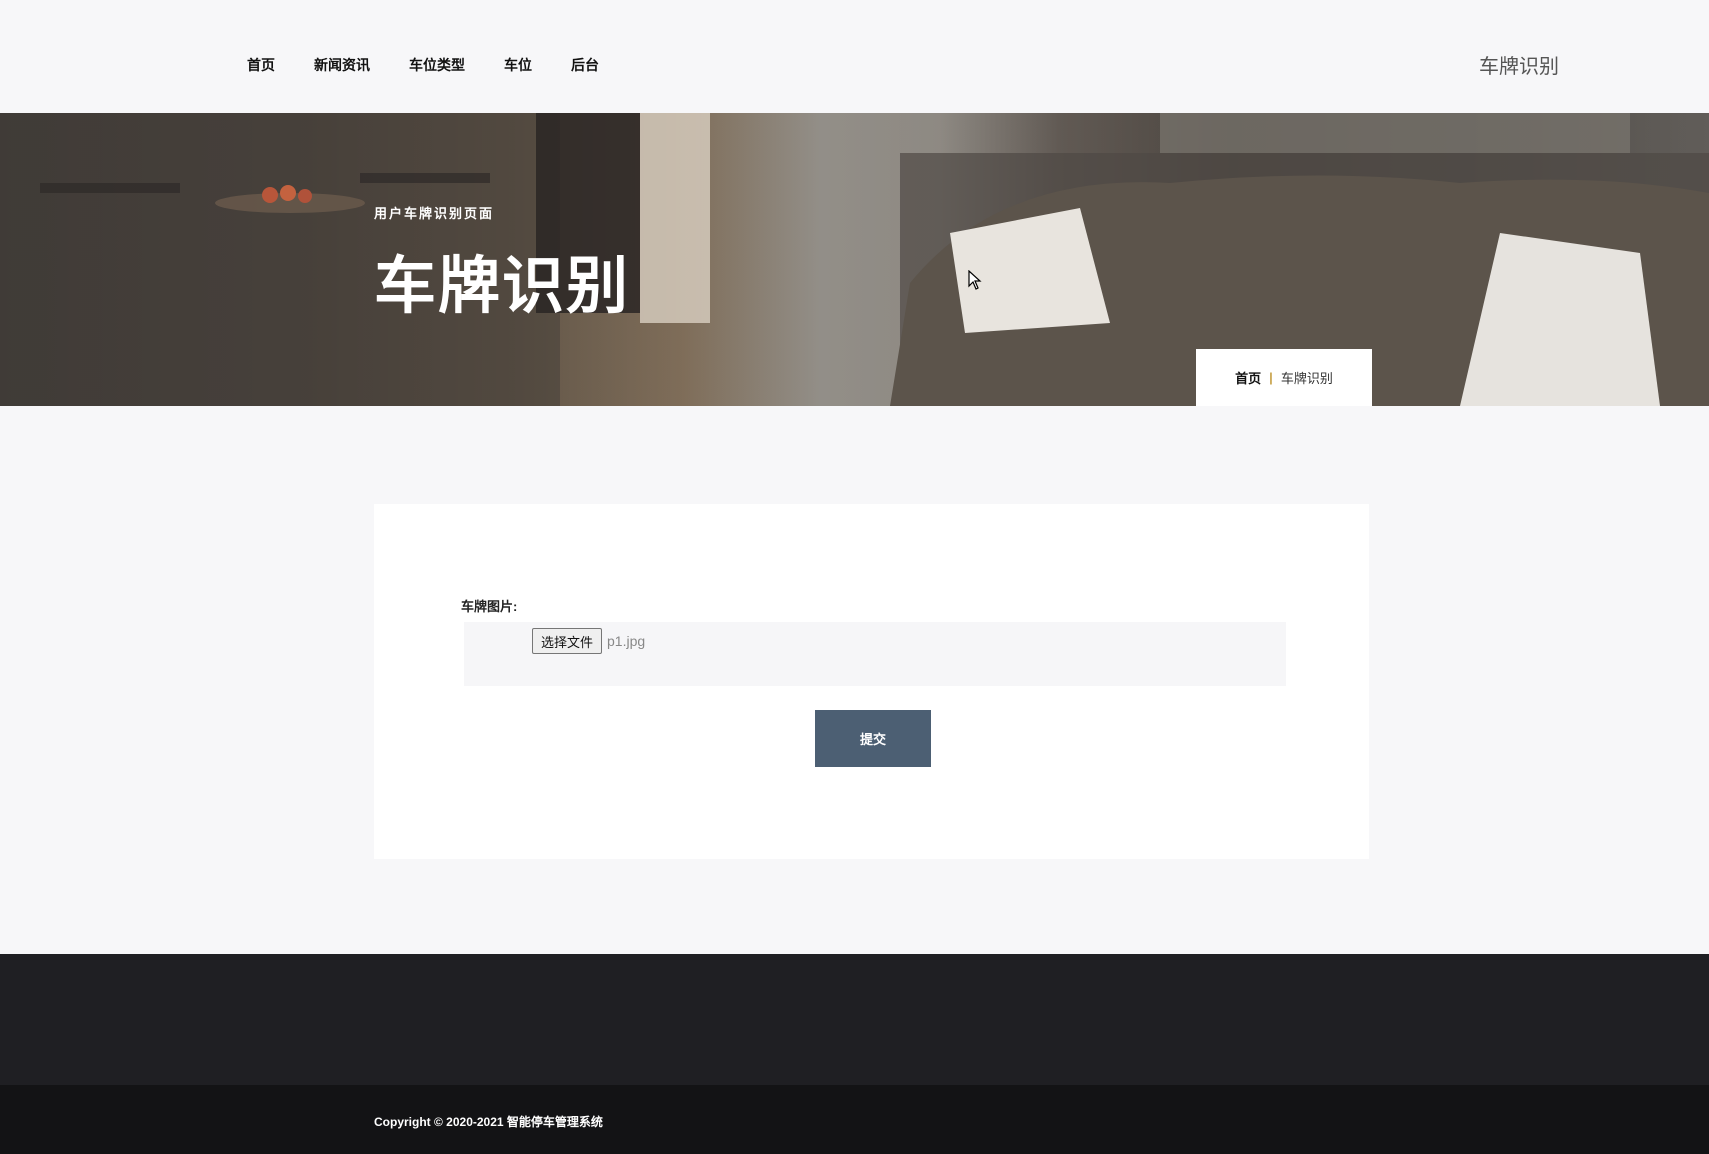 Image resolution: width=1709 pixels, height=1154 pixels. I want to click on selected-file-name: p1.jpg, so click(626, 641).